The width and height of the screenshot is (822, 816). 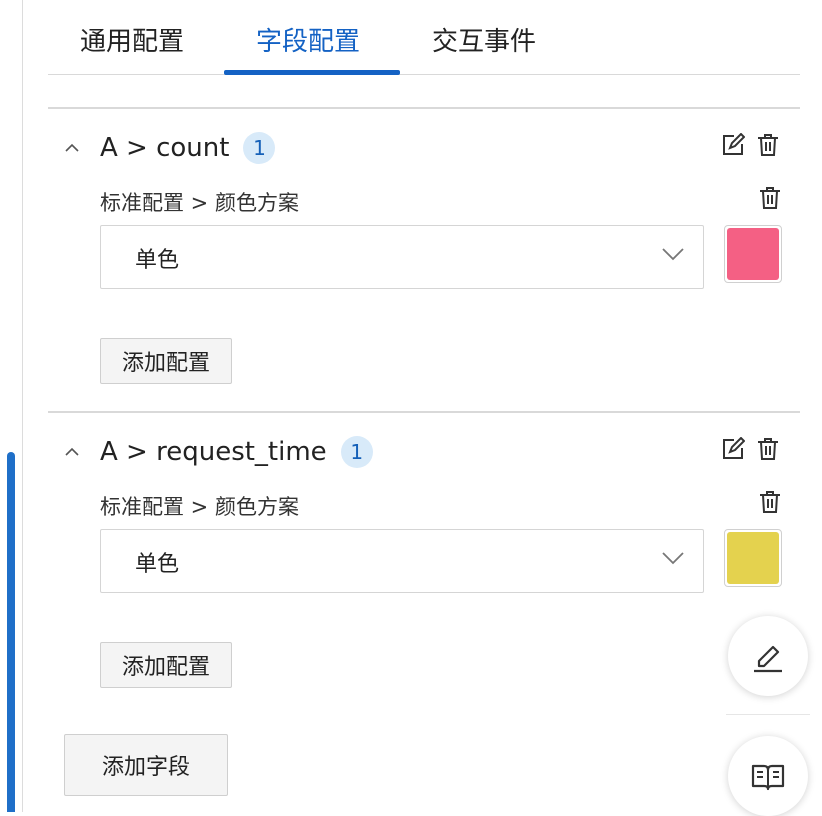 I want to click on edit-fab-button, so click(x=768, y=656).